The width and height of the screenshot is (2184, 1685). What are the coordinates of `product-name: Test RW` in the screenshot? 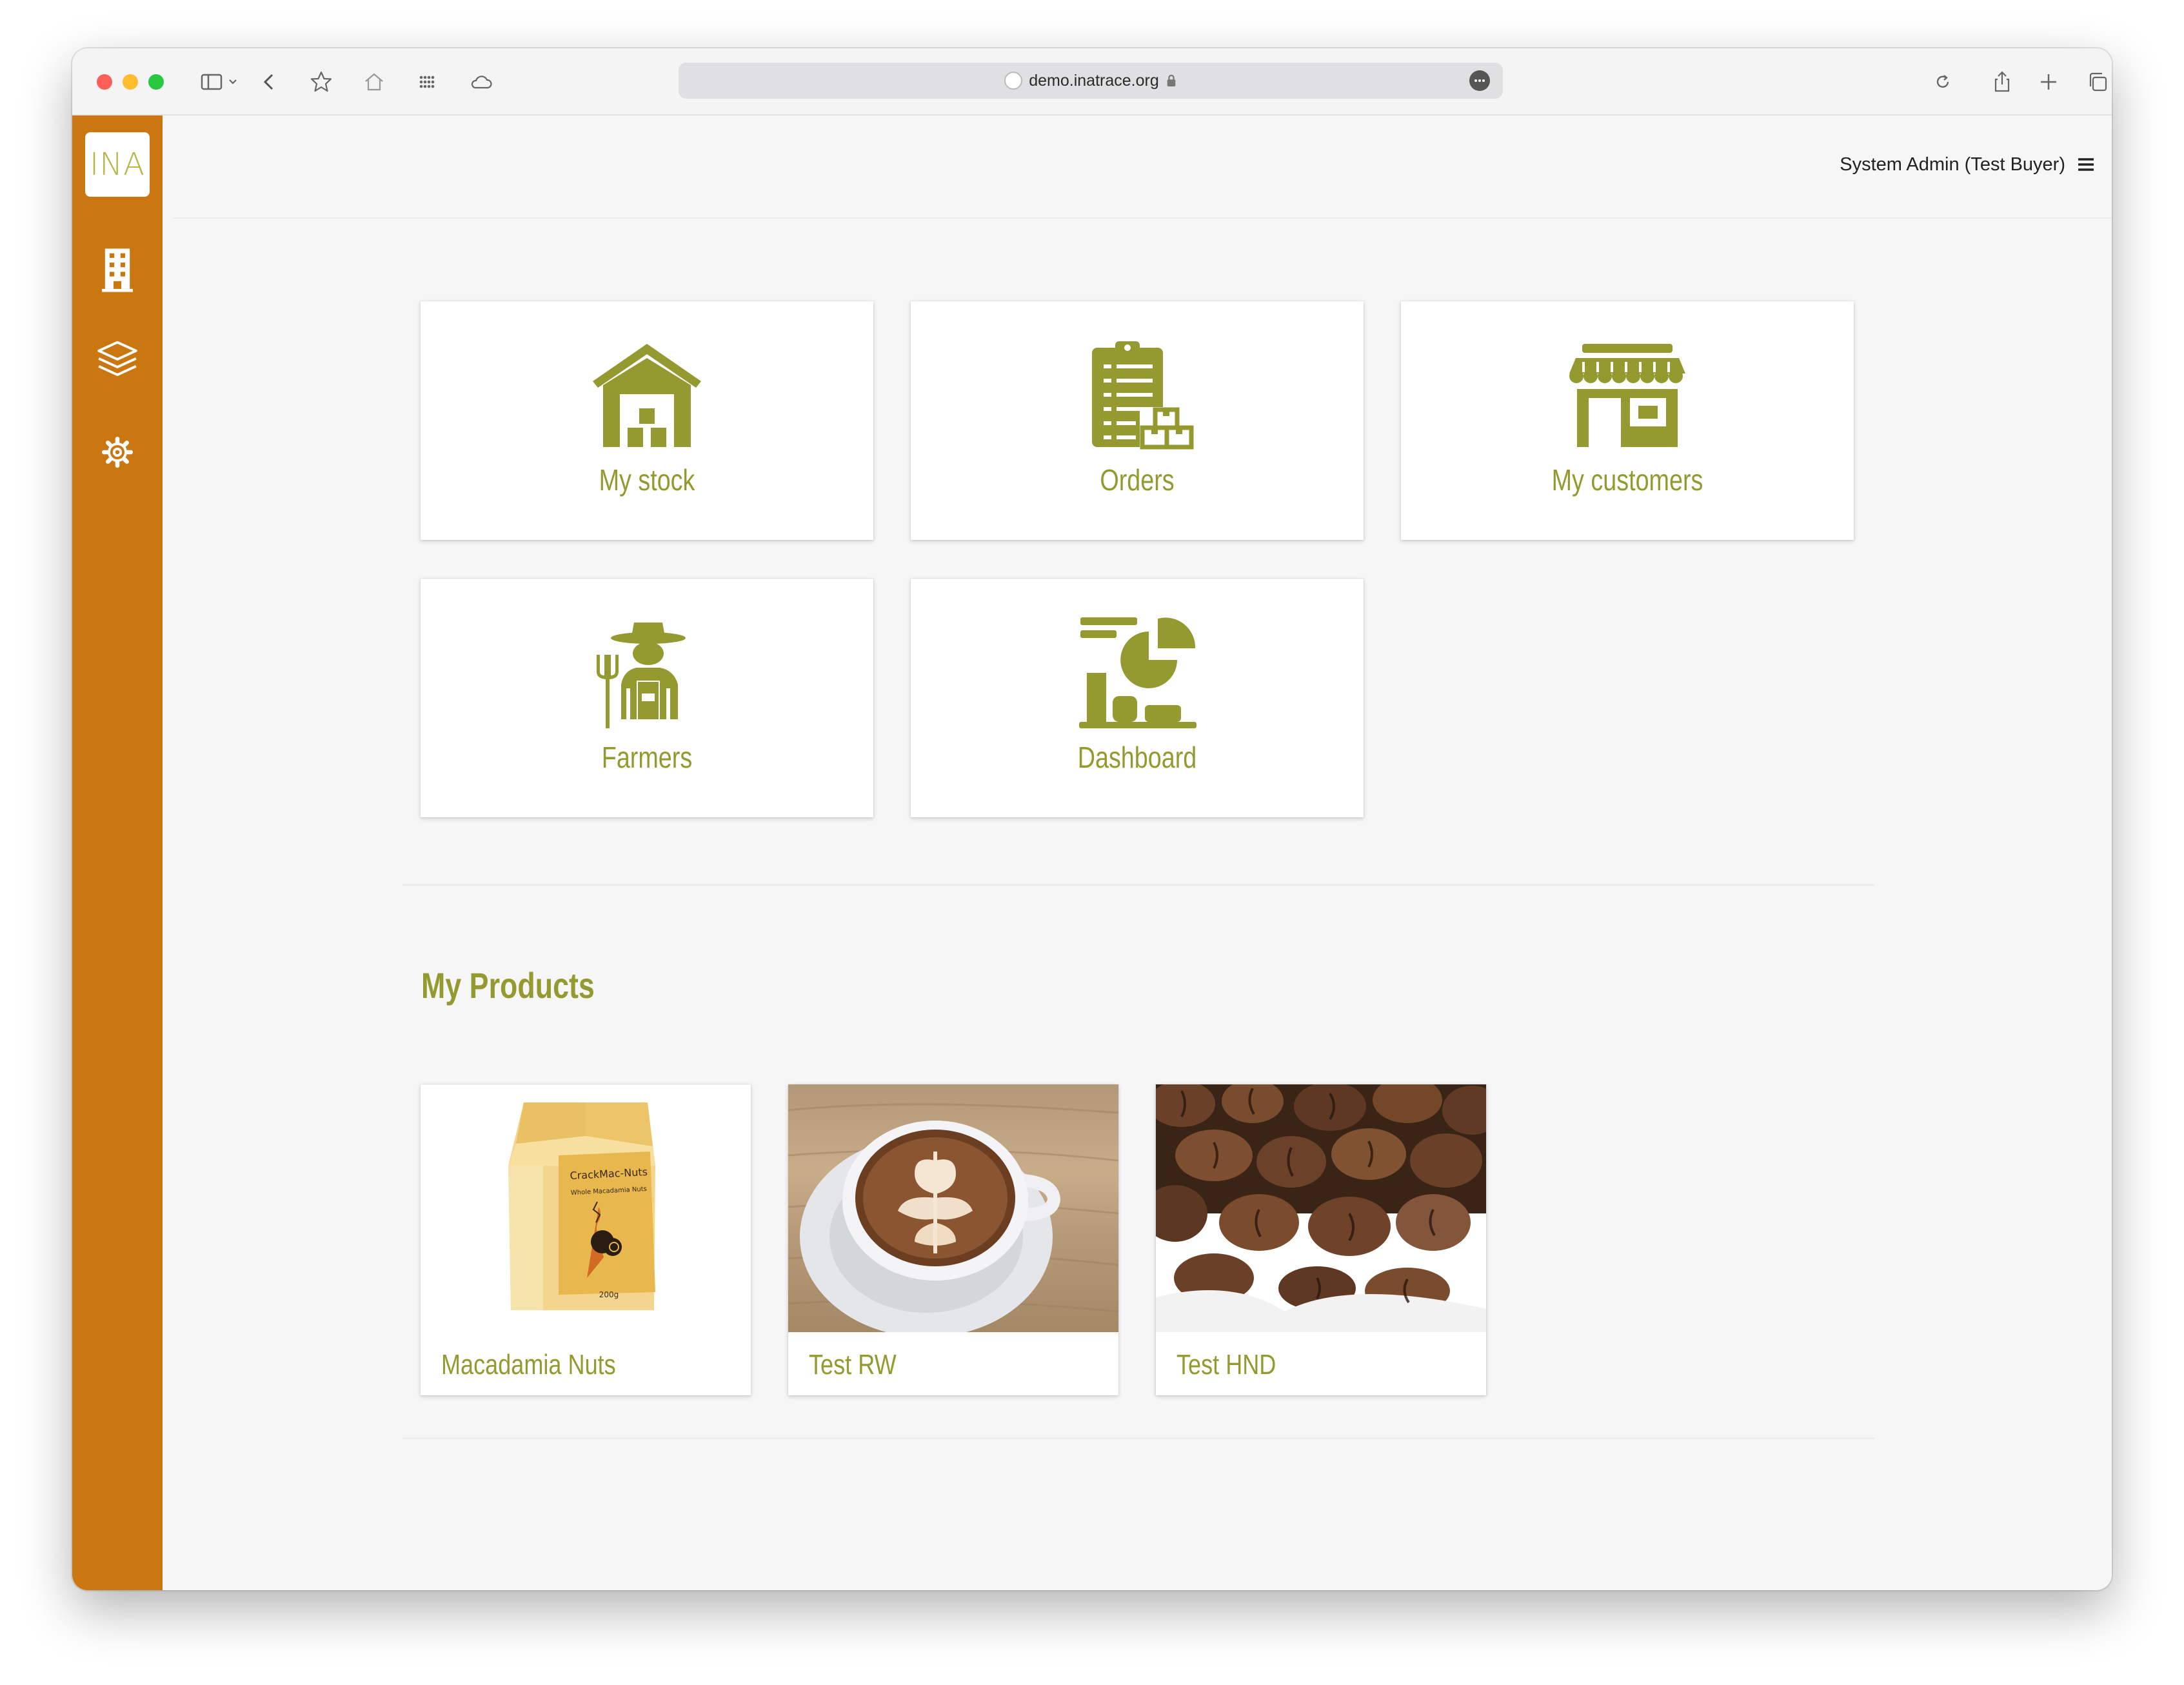 It's located at (853, 1365).